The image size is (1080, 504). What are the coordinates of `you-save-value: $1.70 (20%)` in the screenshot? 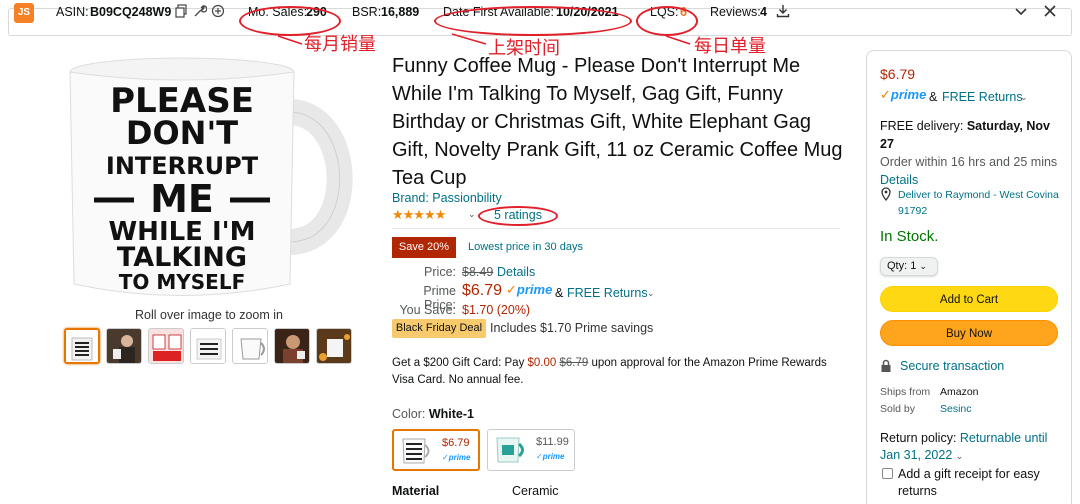 It's located at (496, 310).